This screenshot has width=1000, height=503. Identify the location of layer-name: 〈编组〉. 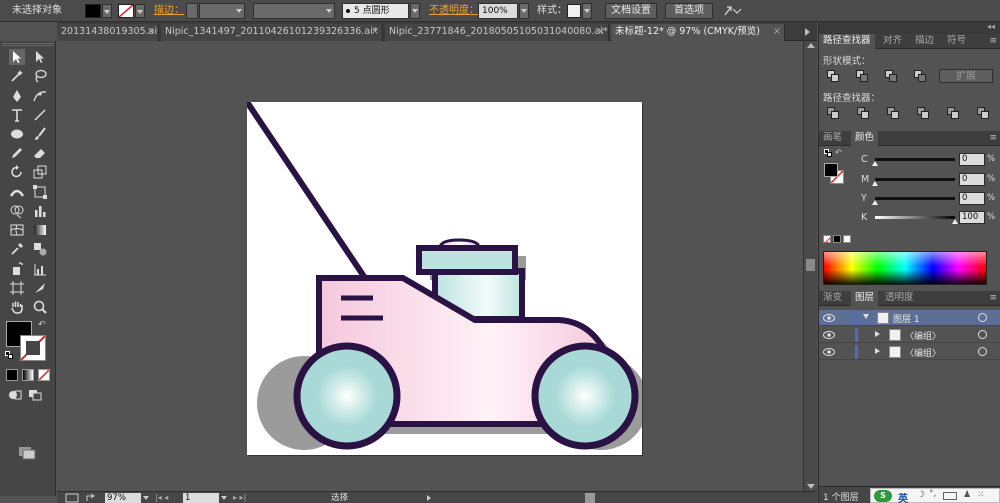
(923, 352).